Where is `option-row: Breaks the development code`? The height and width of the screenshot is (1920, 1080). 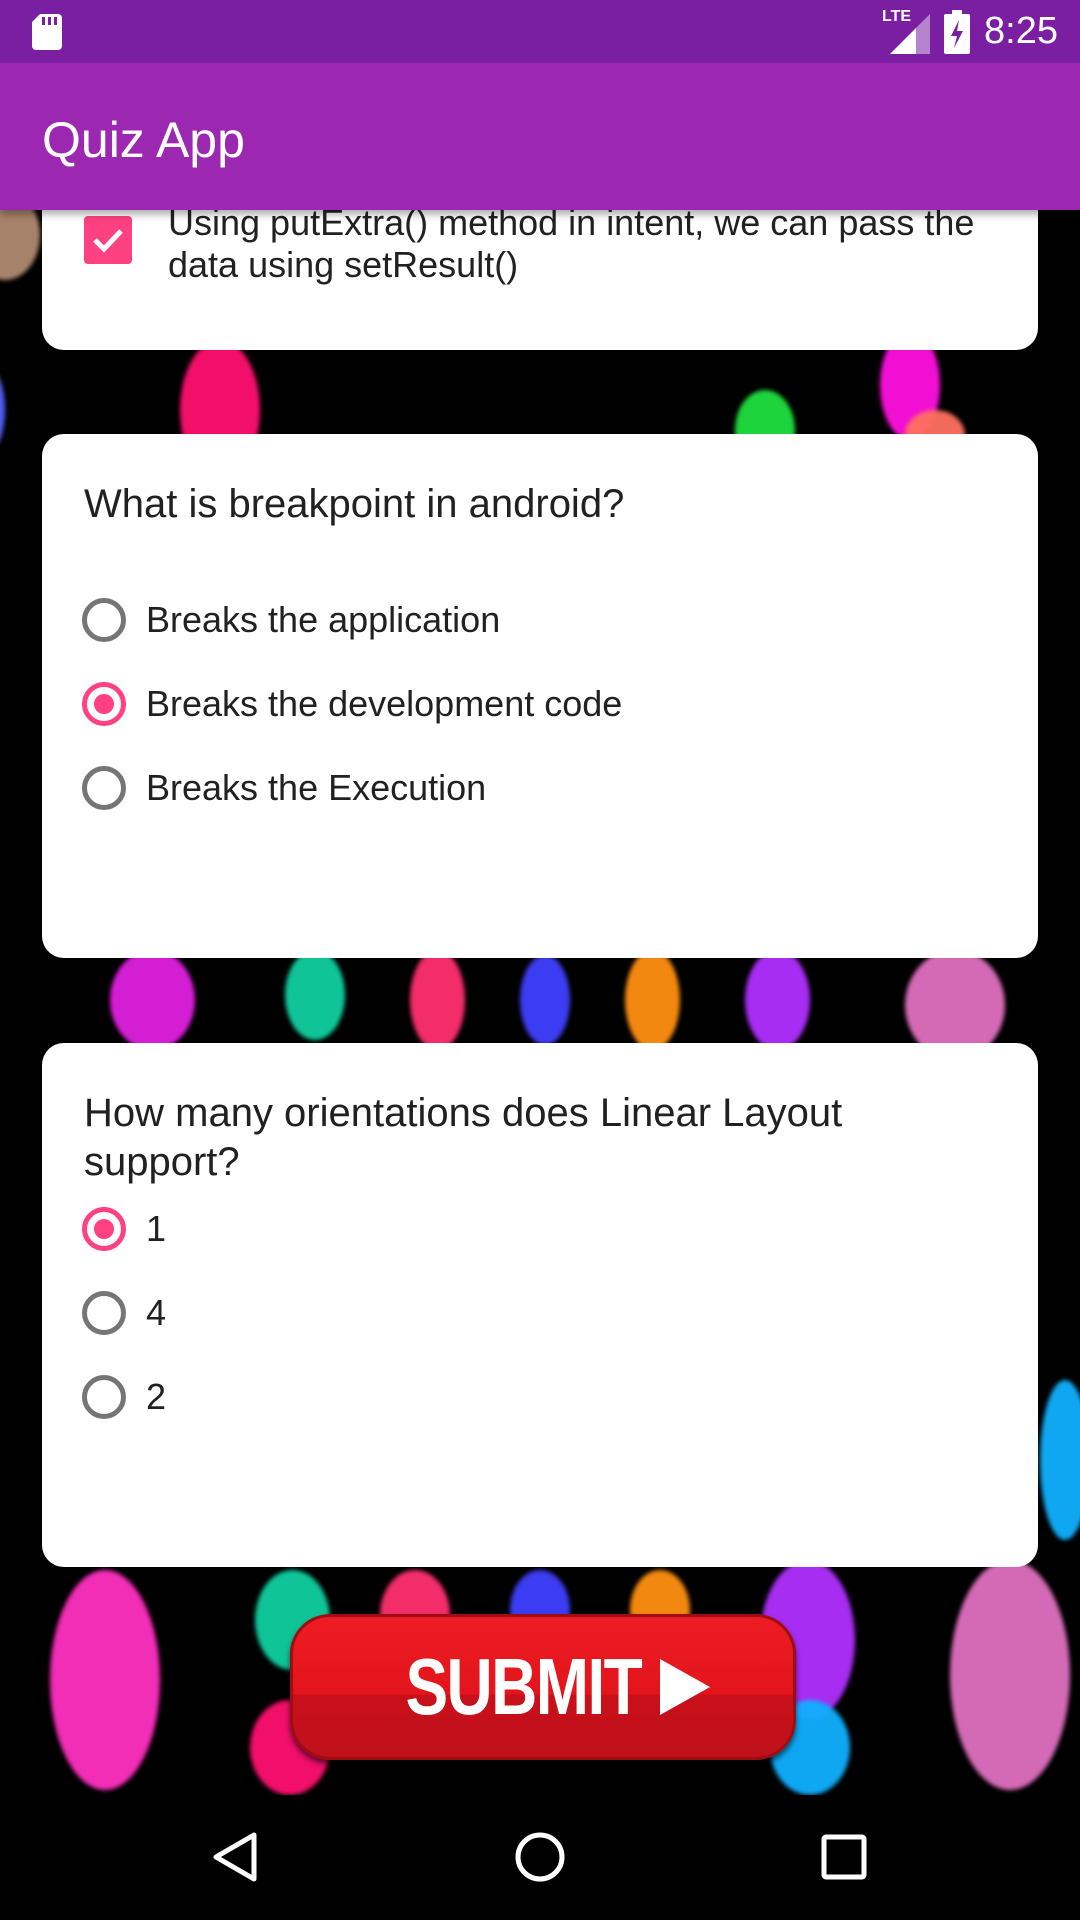 option-row: Breaks the development code is located at coordinates (352, 704).